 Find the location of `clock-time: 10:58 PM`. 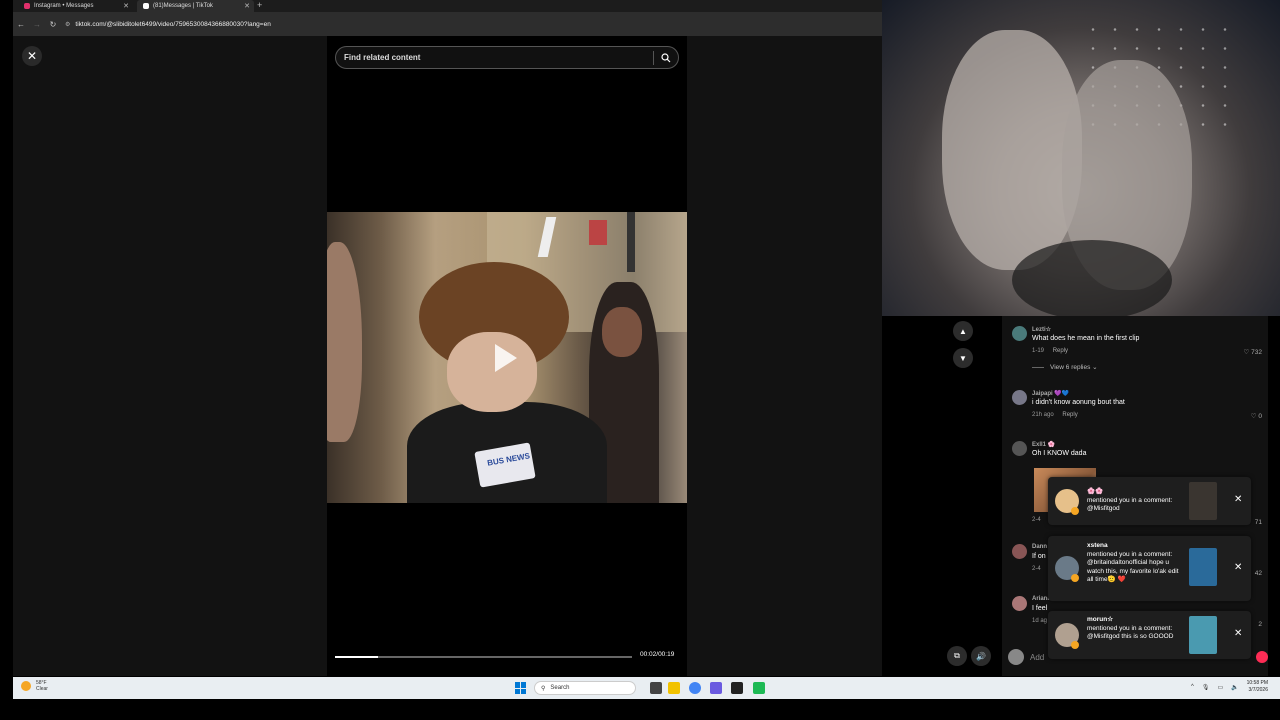

clock-time: 10:58 PM is located at coordinates (1257, 683).